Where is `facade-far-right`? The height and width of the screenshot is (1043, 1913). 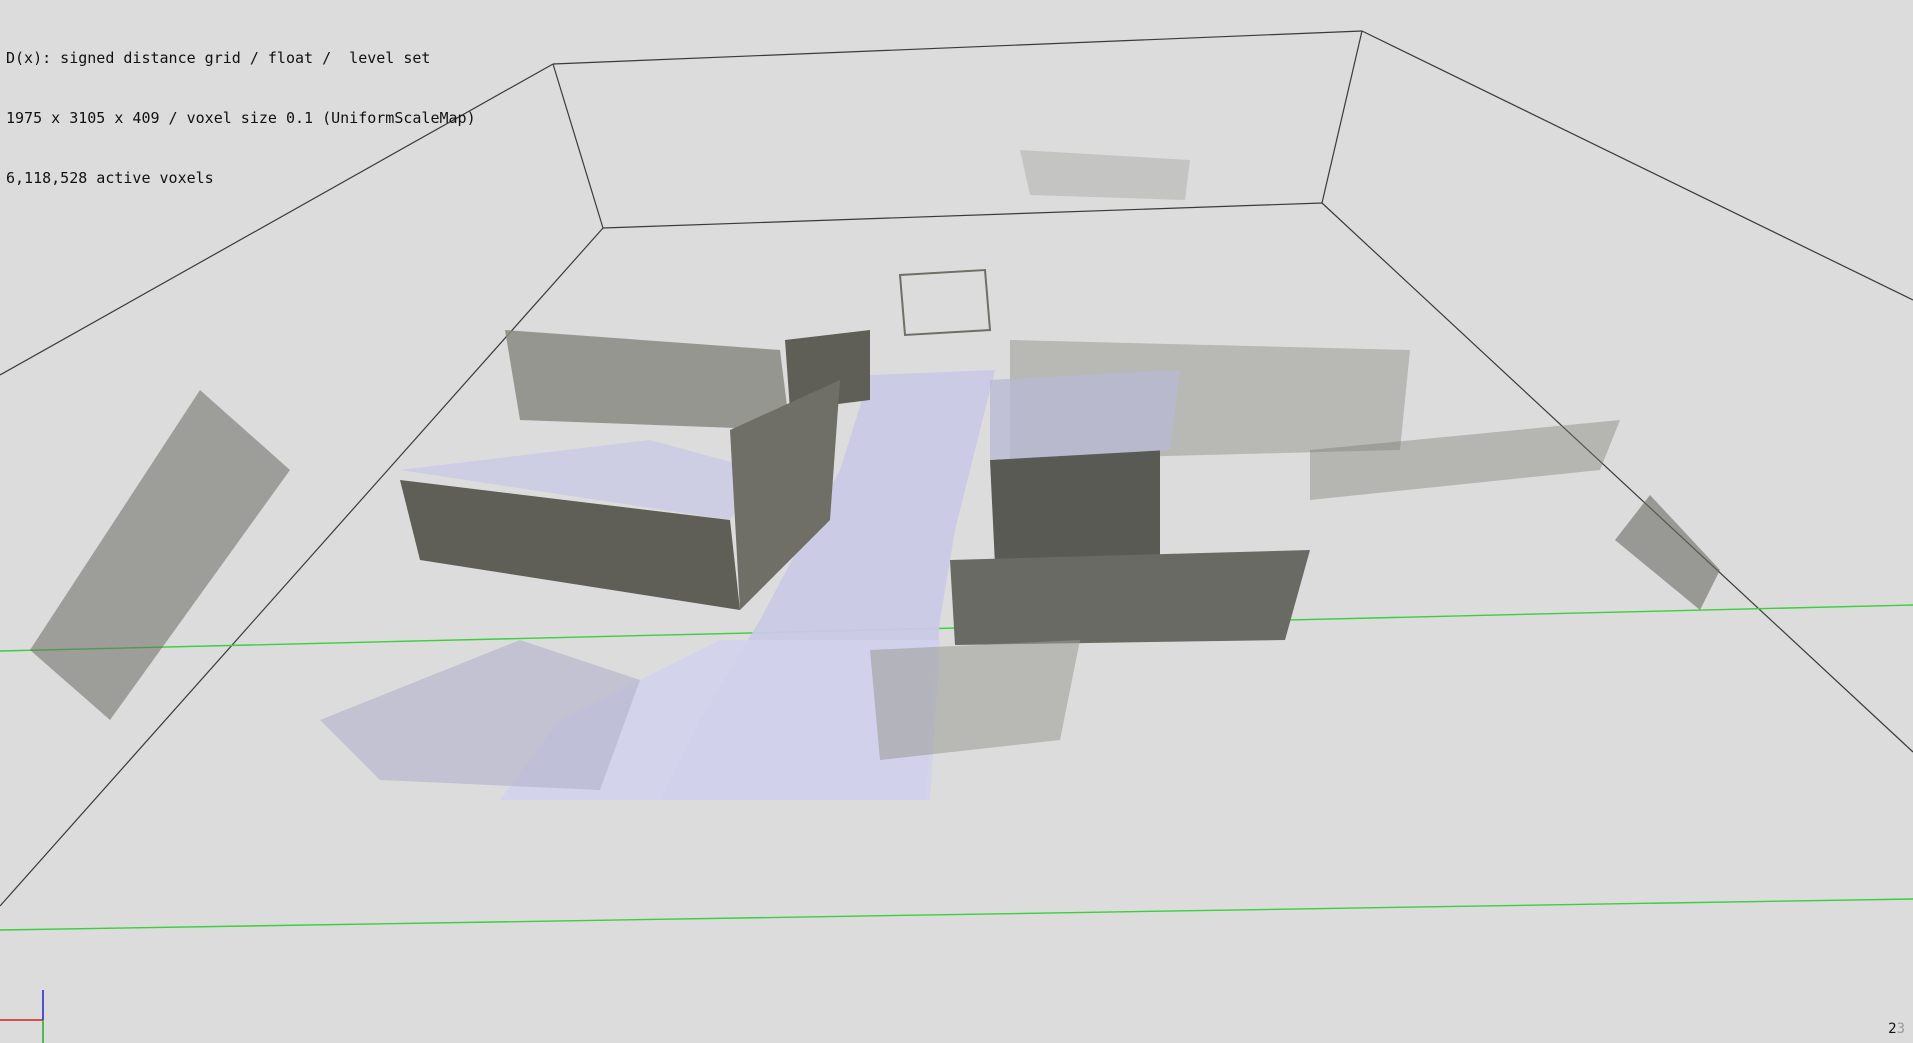 facade-far-right is located at coordinates (1667, 552).